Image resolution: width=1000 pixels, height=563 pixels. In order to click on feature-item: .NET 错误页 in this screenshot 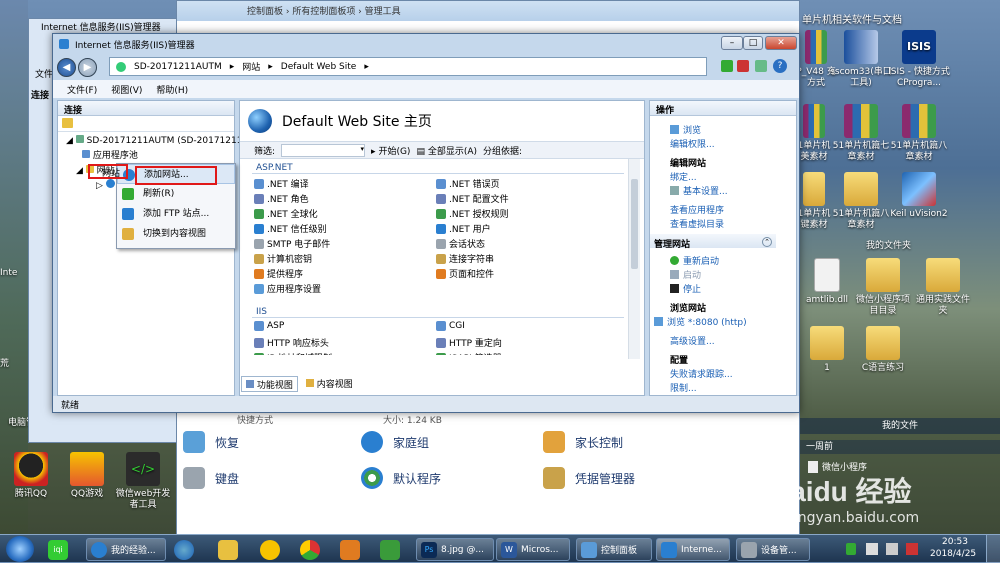, I will do `click(468, 183)`.